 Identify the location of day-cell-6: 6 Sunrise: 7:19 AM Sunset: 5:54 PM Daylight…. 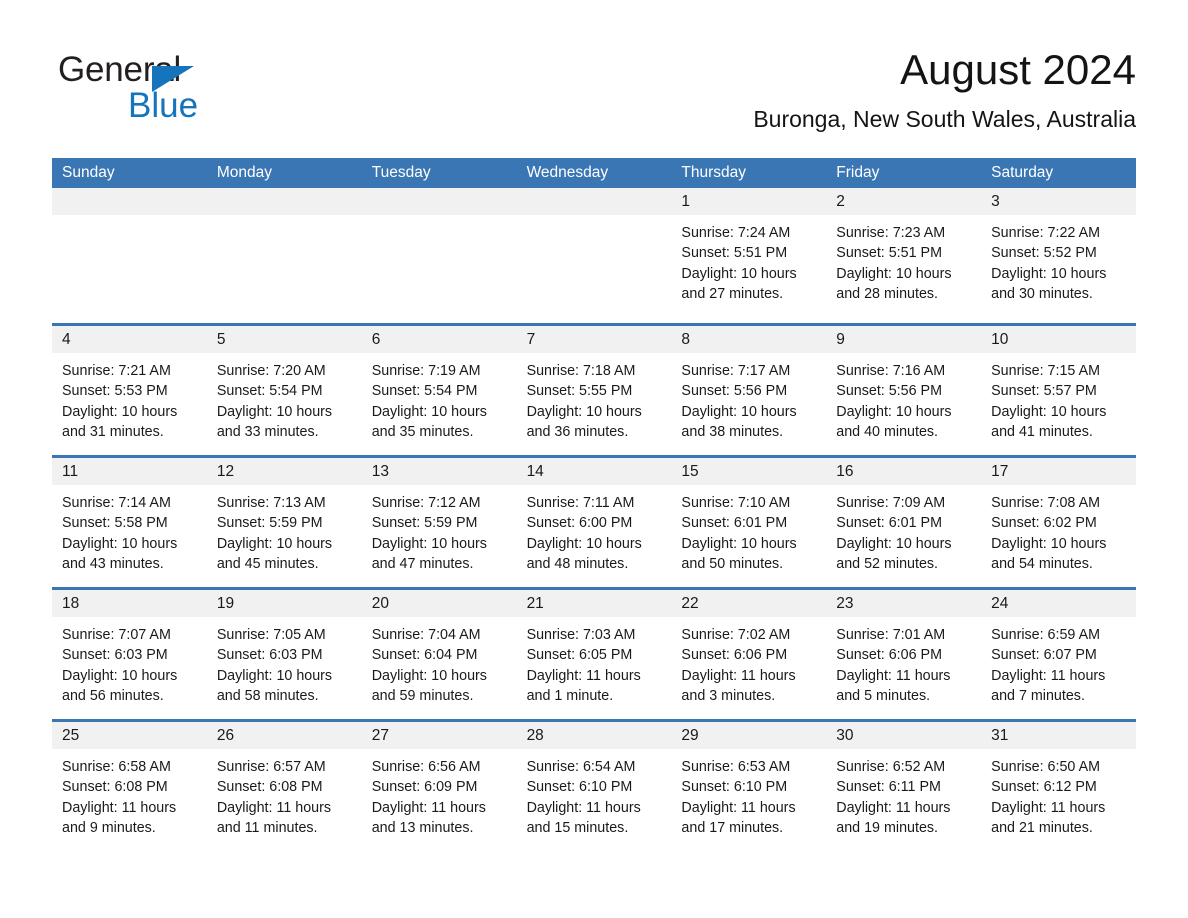
(439, 390).